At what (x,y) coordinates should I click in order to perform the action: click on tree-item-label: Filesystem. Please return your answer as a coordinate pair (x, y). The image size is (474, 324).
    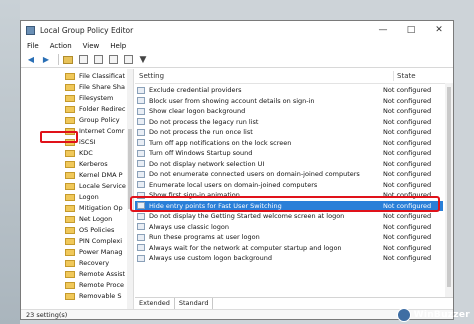
    Looking at the image, I should click on (96, 98).